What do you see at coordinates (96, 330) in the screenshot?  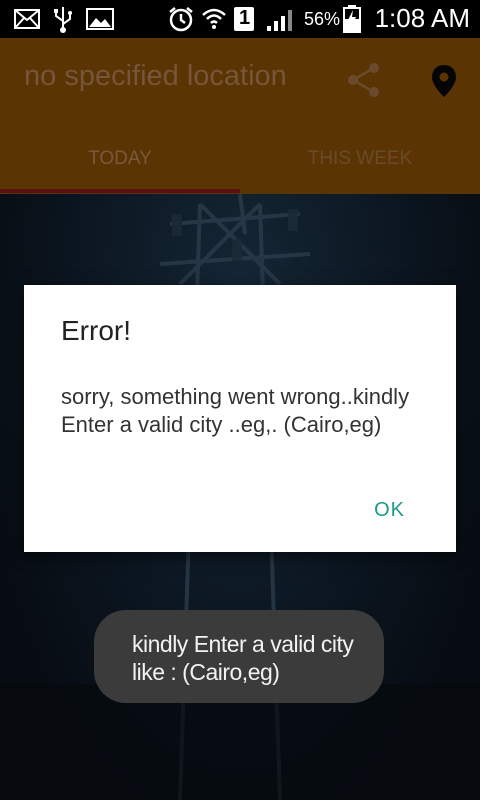 I see `dialog-title: Error!` at bounding box center [96, 330].